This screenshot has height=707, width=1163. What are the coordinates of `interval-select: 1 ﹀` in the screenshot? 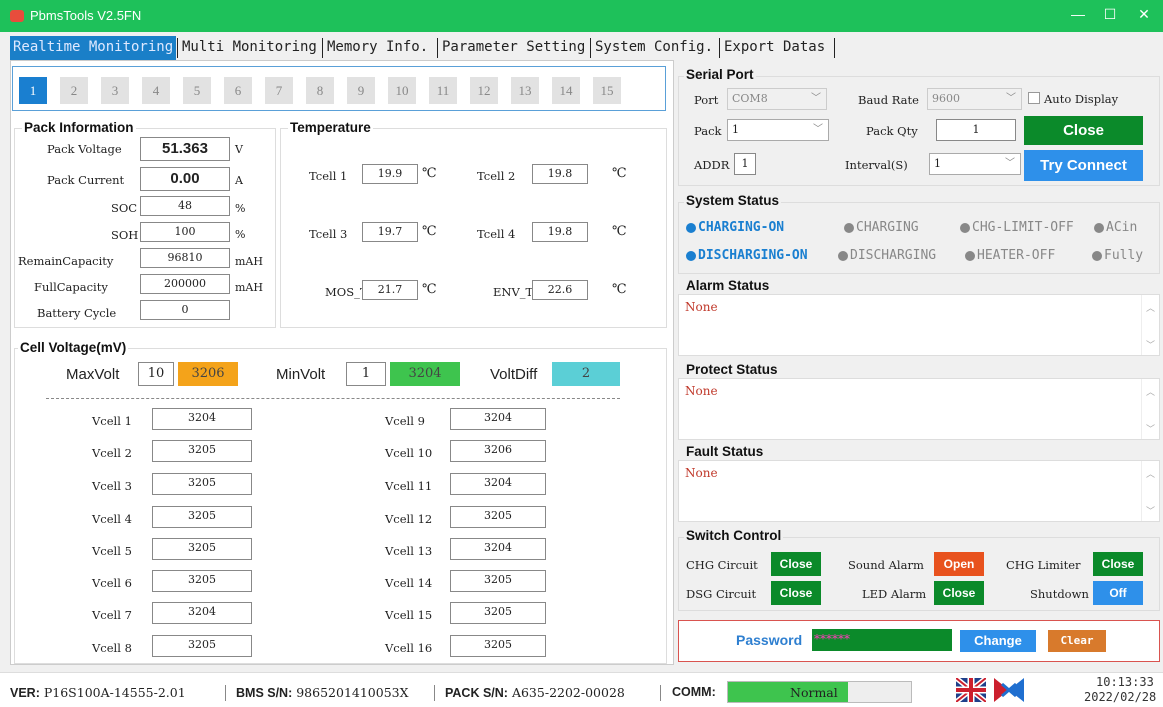 It's located at (975, 164).